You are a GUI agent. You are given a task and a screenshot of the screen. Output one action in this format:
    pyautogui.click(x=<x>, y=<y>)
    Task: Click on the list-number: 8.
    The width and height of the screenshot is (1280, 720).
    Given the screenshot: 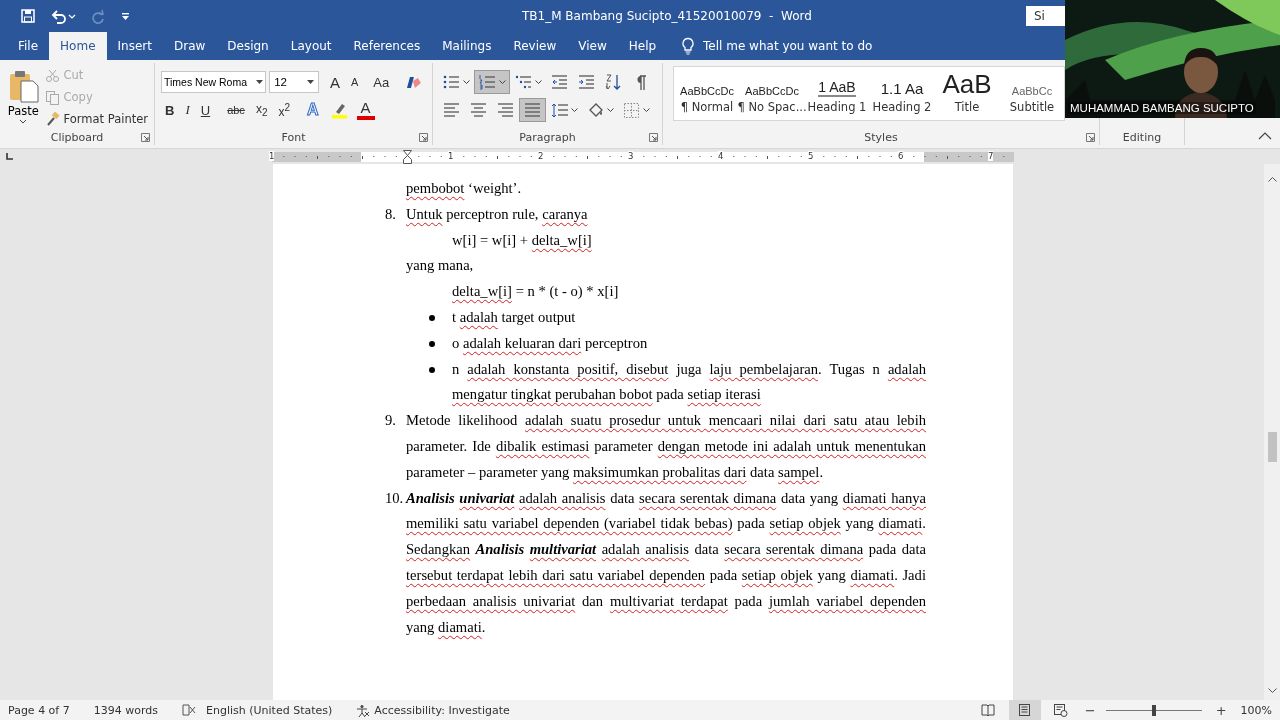 What is the action you would take?
    pyautogui.click(x=391, y=214)
    